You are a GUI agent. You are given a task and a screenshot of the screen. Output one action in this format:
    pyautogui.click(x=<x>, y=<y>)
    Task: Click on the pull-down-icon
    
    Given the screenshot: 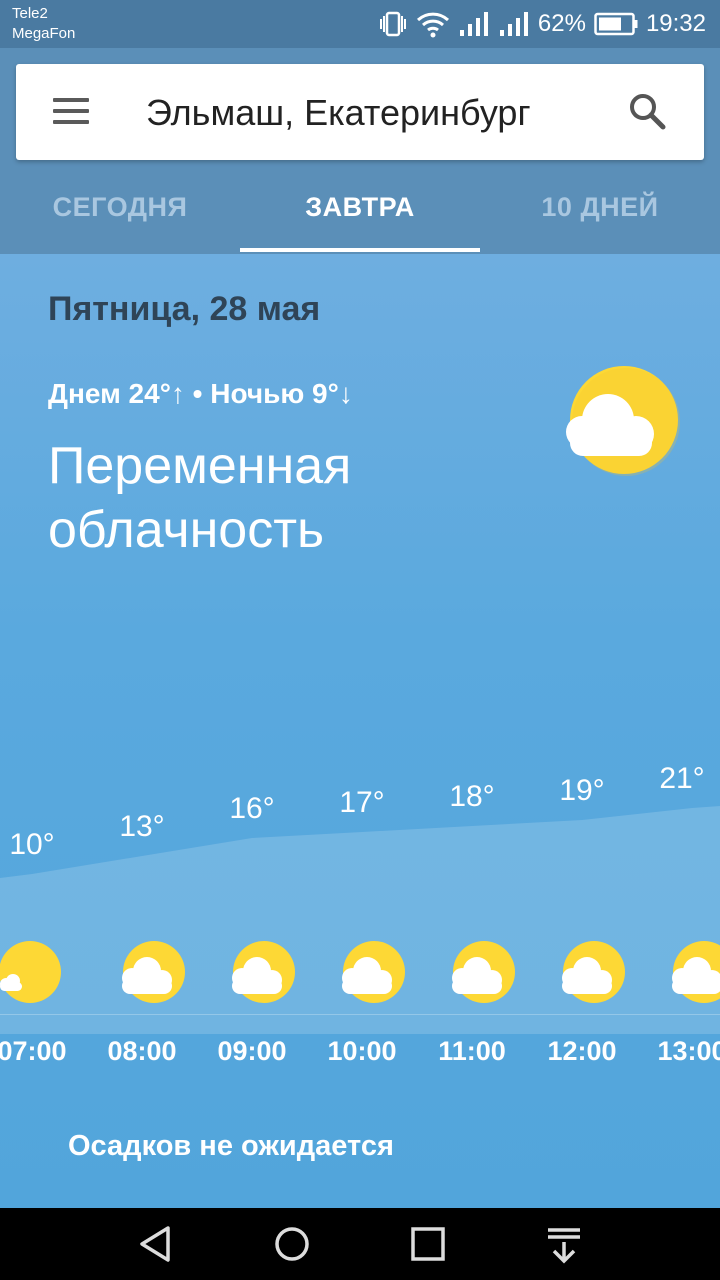 What is the action you would take?
    pyautogui.click(x=564, y=1246)
    